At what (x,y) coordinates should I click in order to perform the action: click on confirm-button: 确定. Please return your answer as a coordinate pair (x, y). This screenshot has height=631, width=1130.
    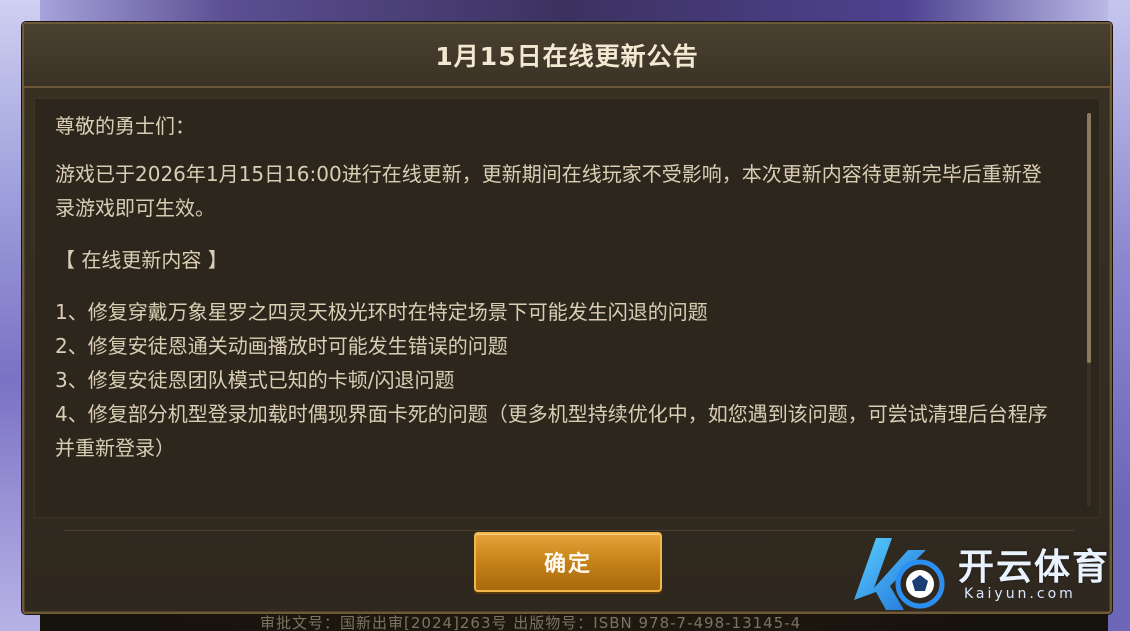
    Looking at the image, I should click on (568, 562).